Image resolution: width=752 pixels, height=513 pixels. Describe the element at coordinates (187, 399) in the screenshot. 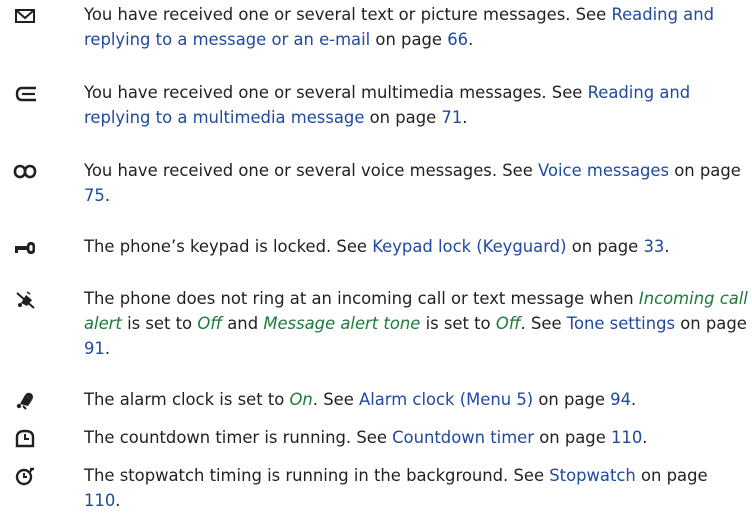

I see `body-text: The alarm clock is set to` at that location.